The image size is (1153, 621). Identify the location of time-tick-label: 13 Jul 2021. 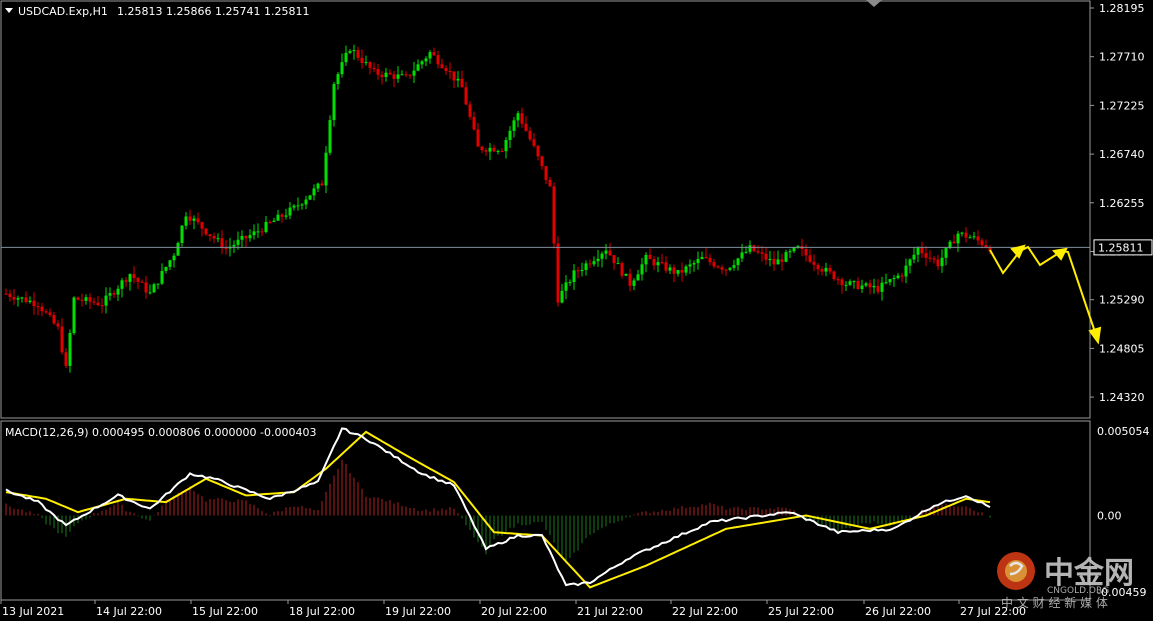
(33, 611).